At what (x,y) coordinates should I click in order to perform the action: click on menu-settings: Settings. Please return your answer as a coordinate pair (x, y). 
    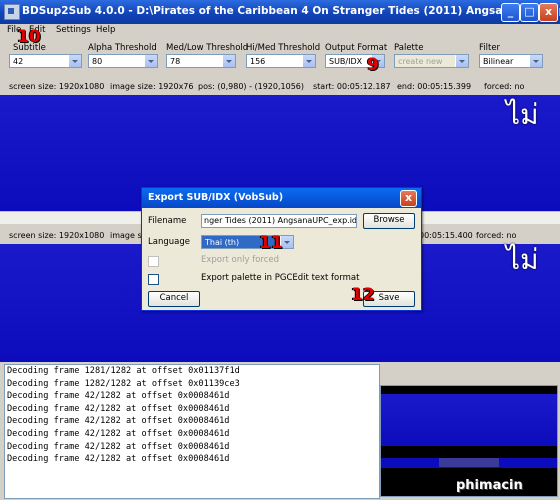
    Looking at the image, I should click on (73, 30).